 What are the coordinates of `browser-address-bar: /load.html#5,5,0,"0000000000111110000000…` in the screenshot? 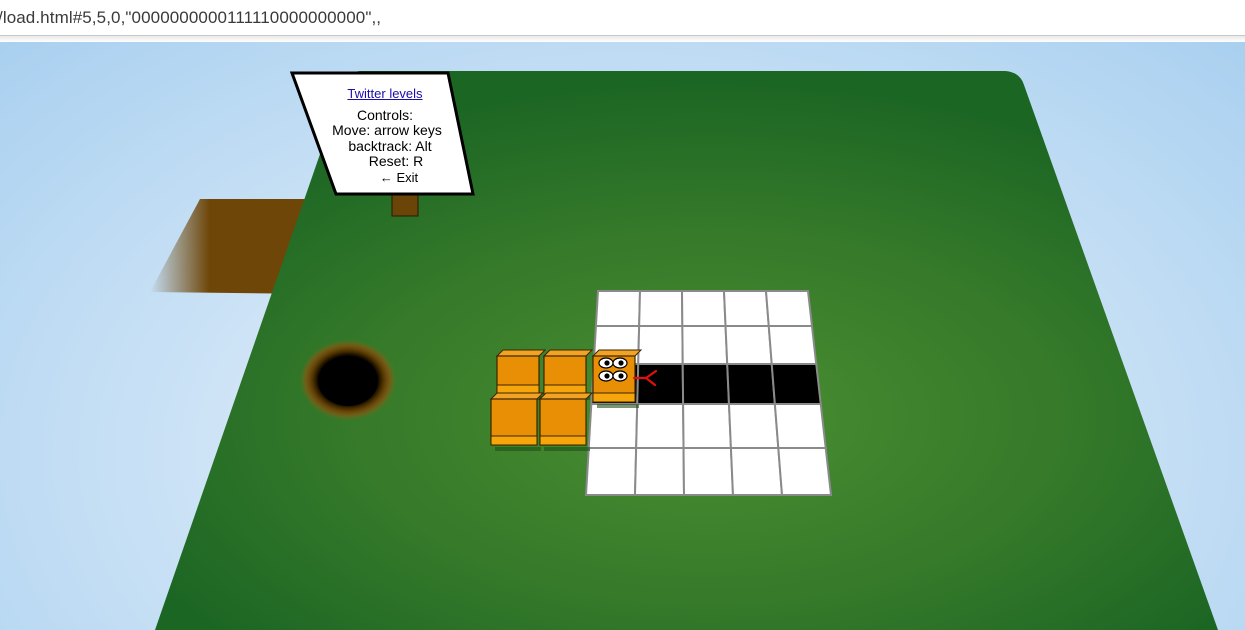 It's located at (622, 18).